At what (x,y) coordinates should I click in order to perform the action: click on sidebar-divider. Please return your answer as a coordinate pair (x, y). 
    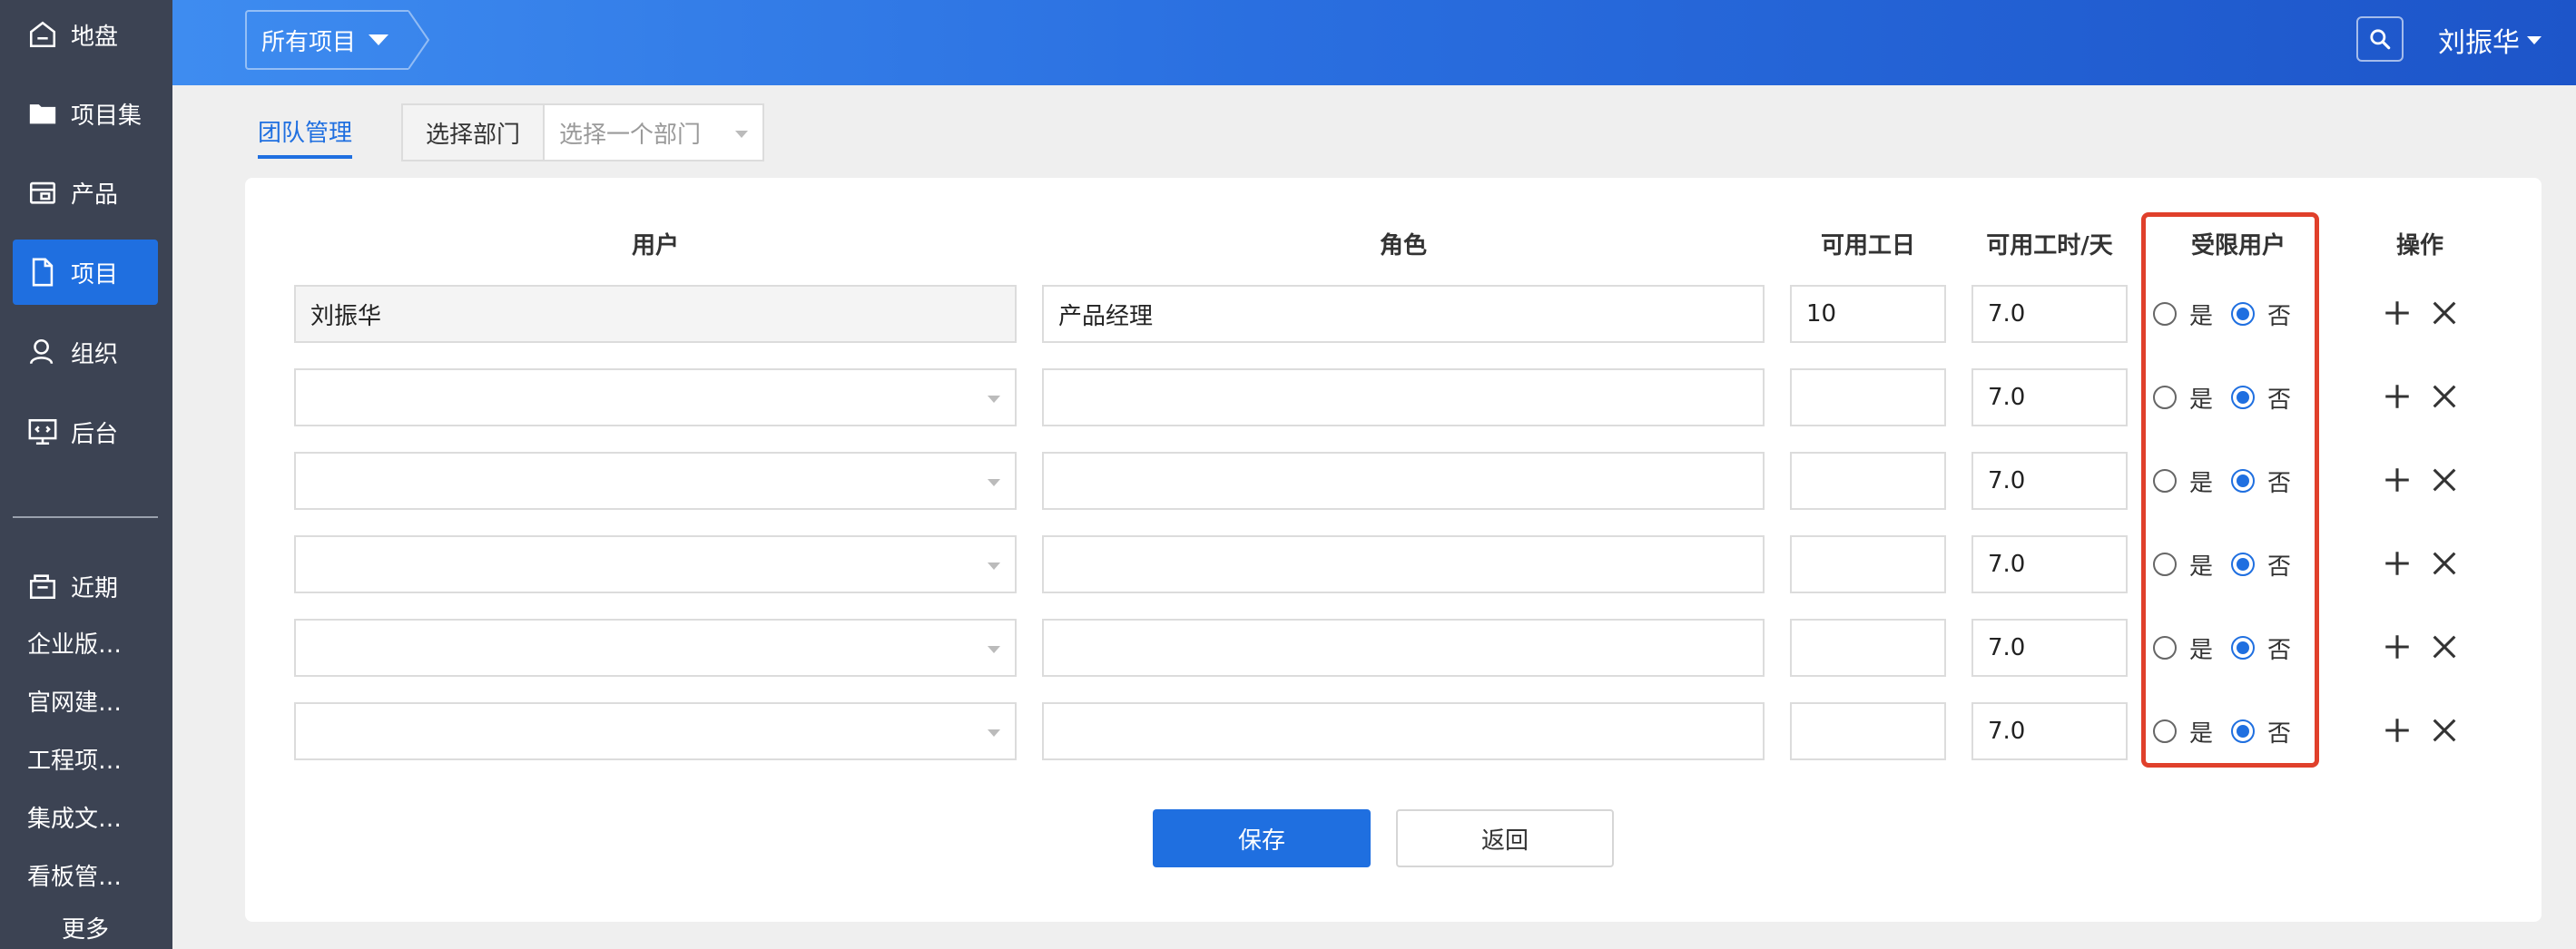
    Looking at the image, I should click on (85, 517).